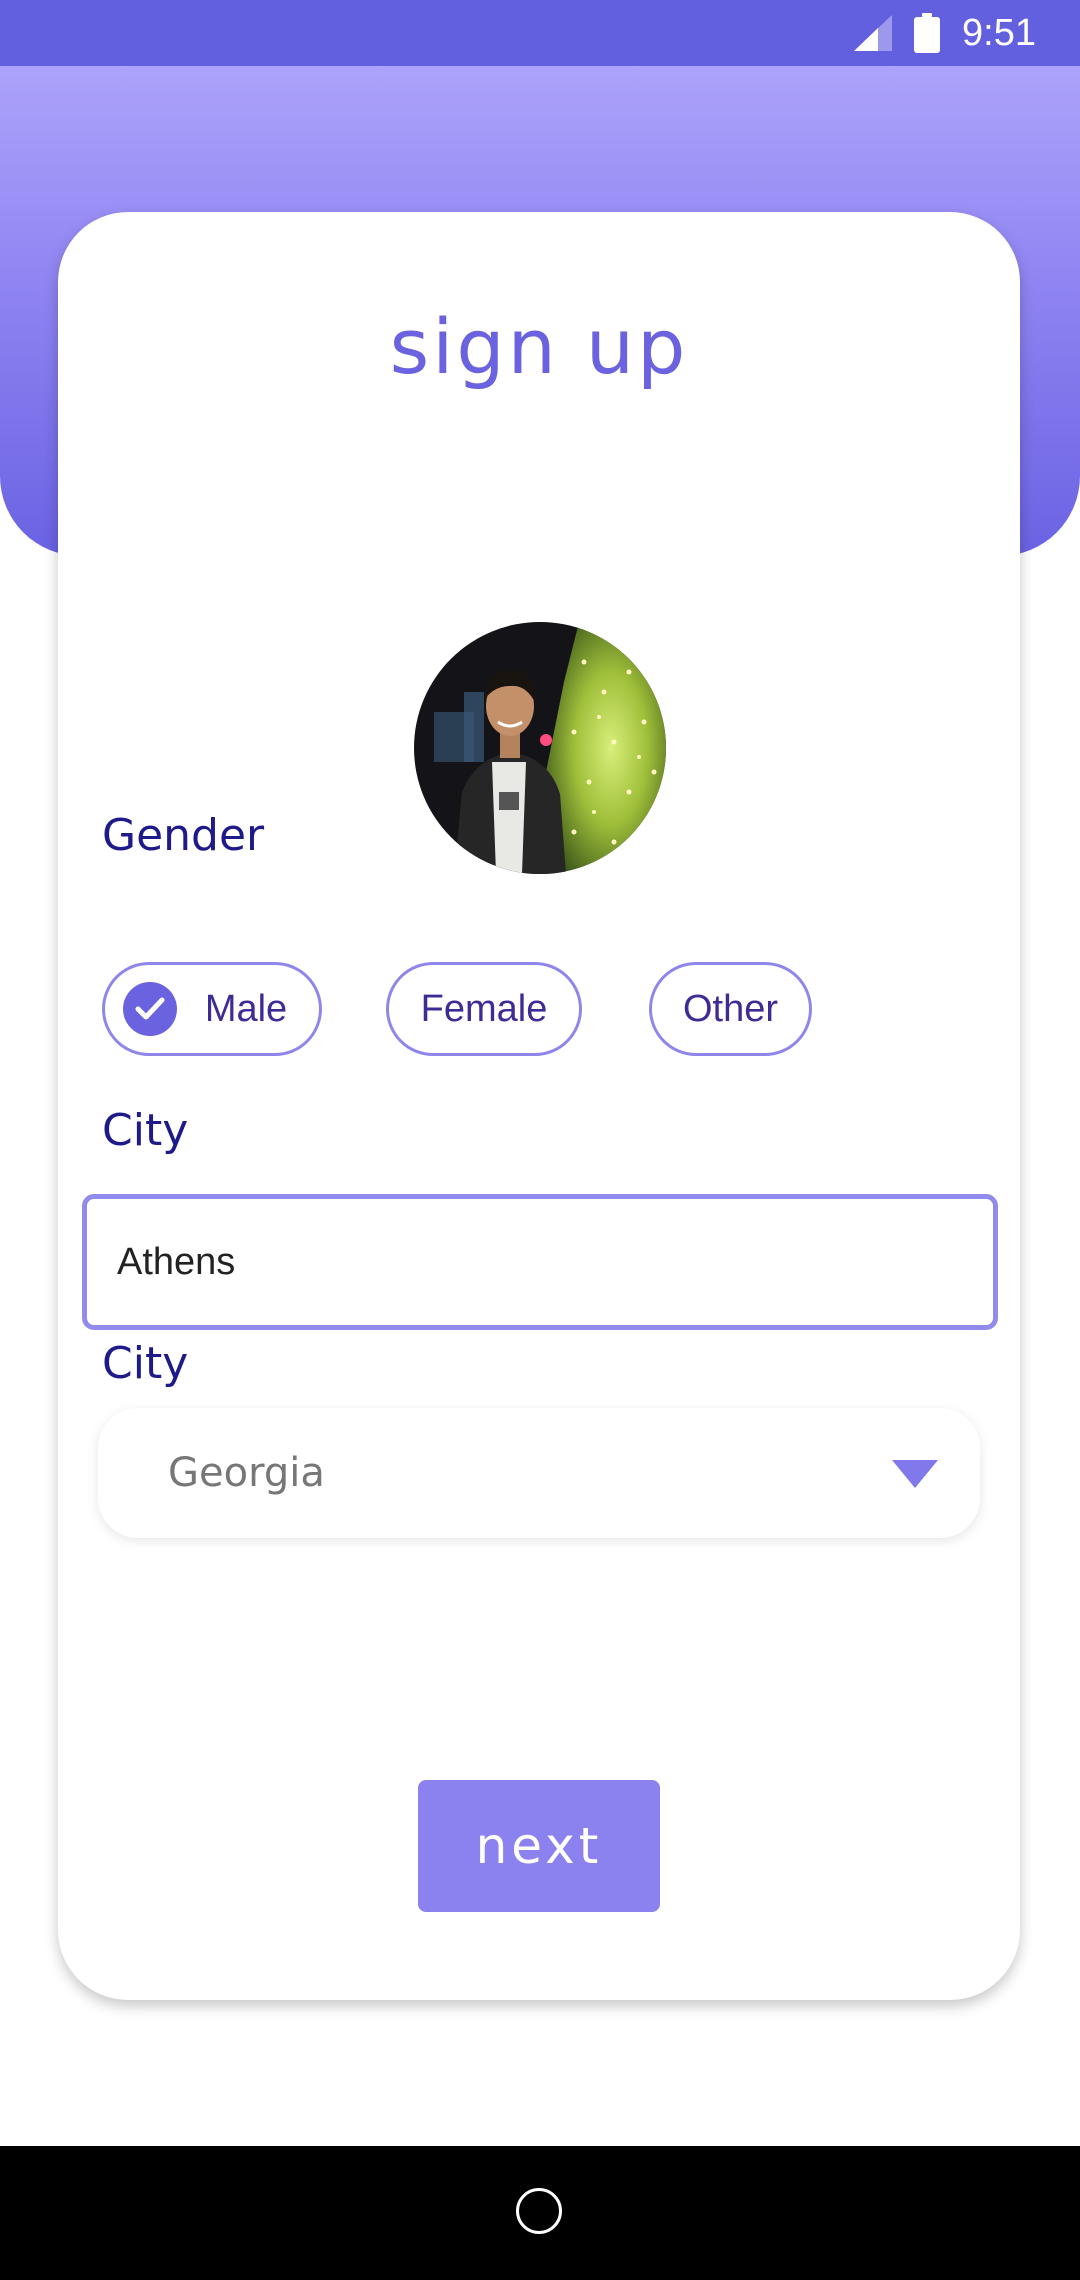 The width and height of the screenshot is (1080, 2280). Describe the element at coordinates (927, 33) in the screenshot. I see `battery-full-icon` at that location.